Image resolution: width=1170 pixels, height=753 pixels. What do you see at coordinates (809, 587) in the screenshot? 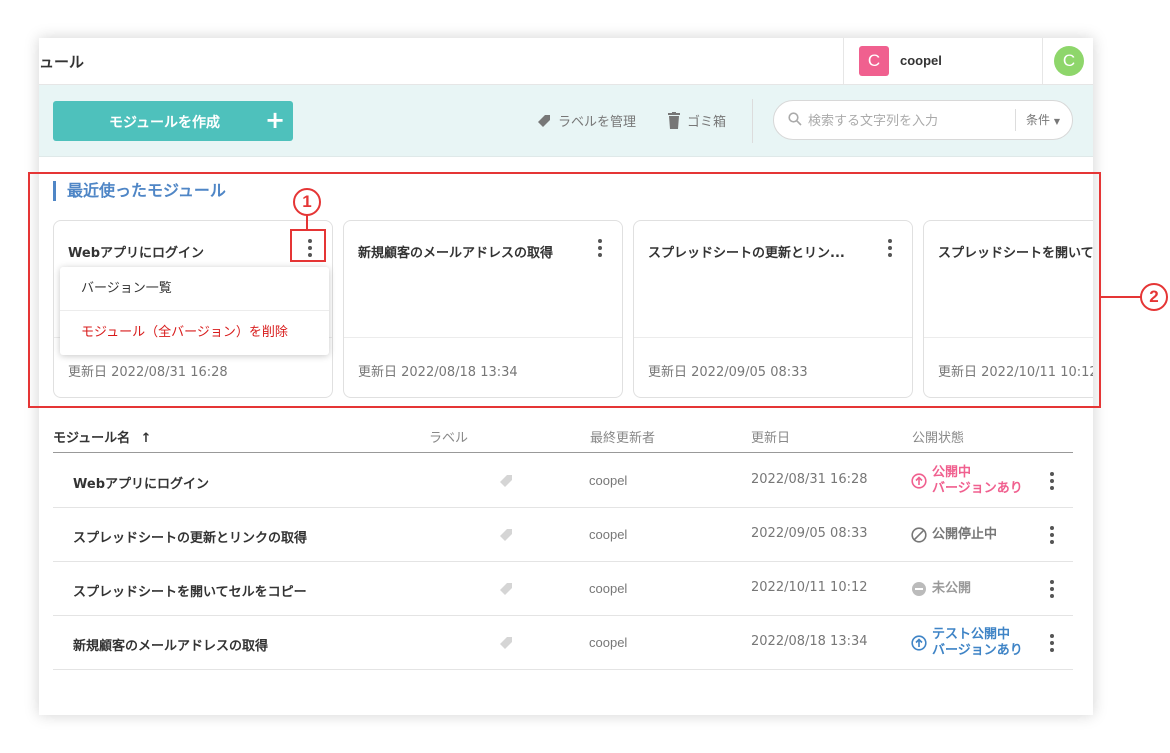
I see `updated-date: 2022/10/11 10:12` at bounding box center [809, 587].